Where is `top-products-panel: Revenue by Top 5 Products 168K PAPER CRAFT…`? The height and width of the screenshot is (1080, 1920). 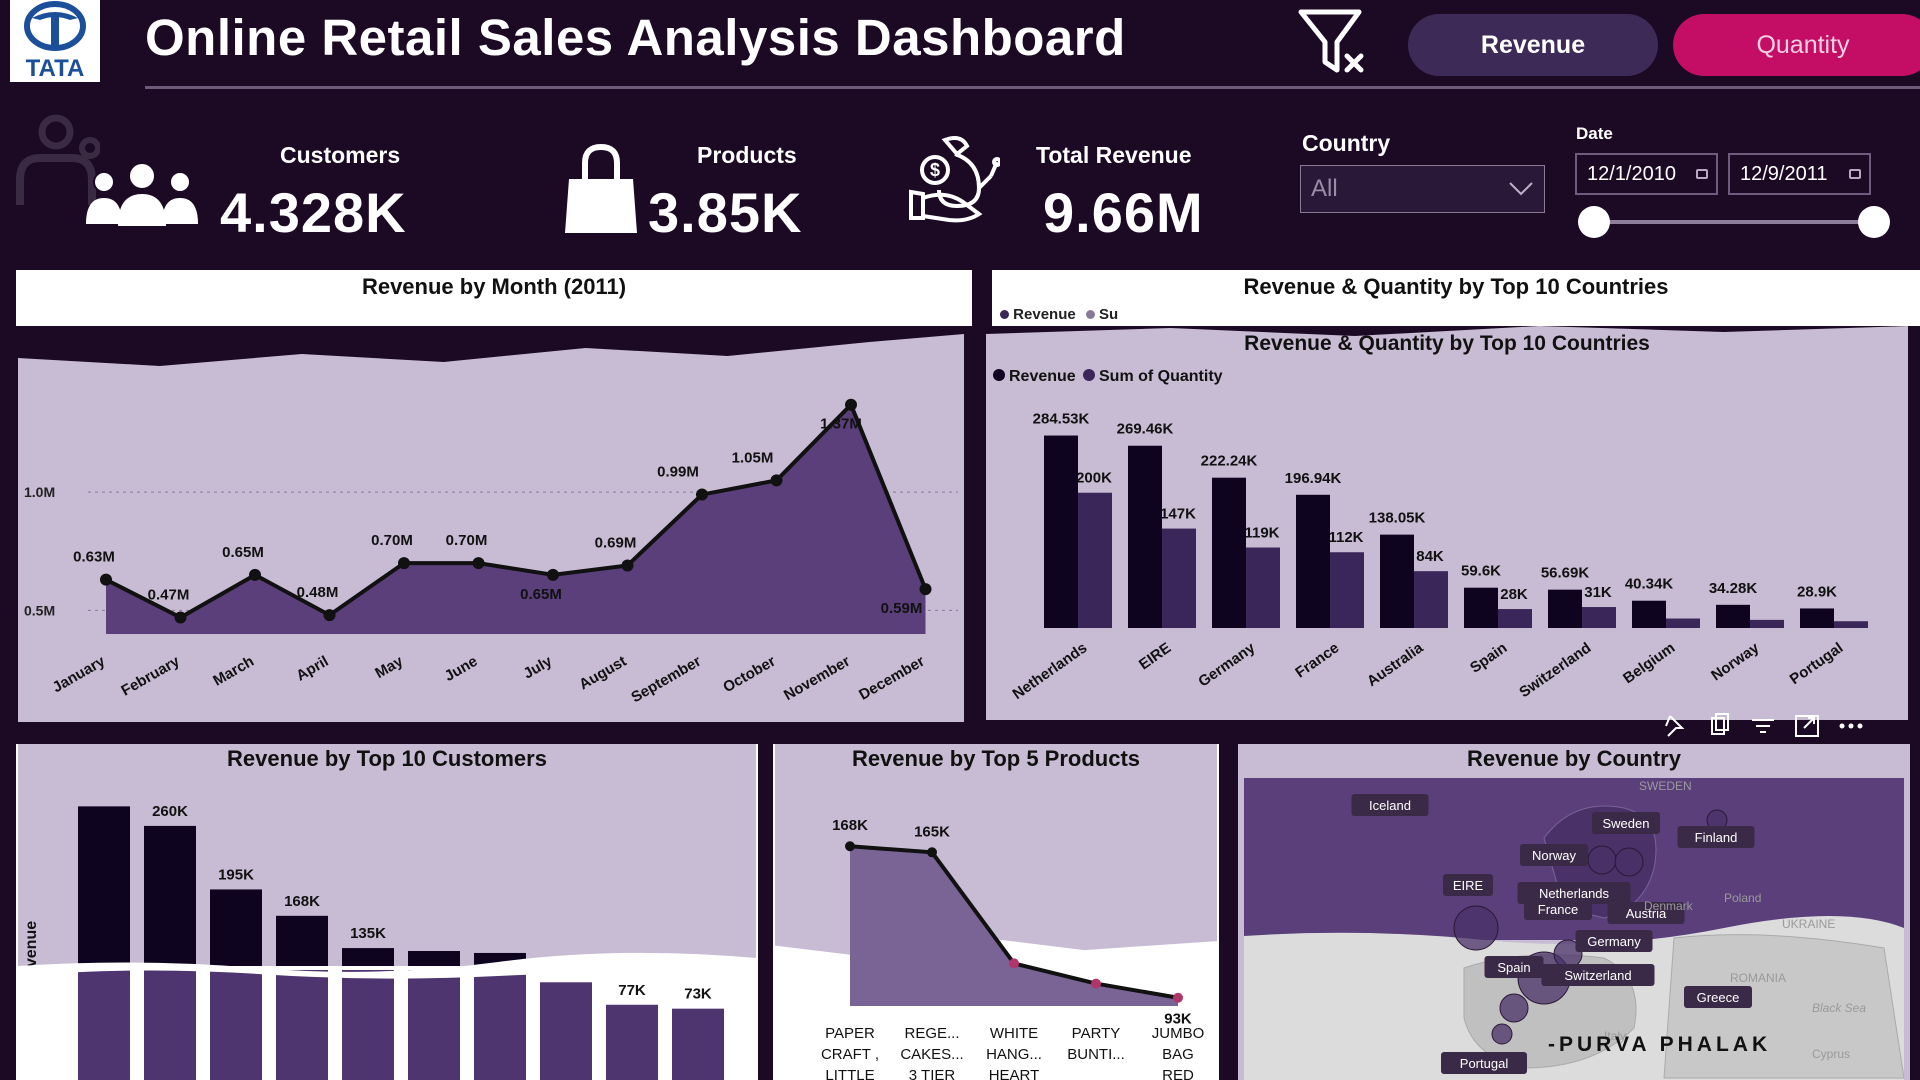 top-products-panel: Revenue by Top 5 Products 168K PAPER CRAFT… is located at coordinates (996, 912).